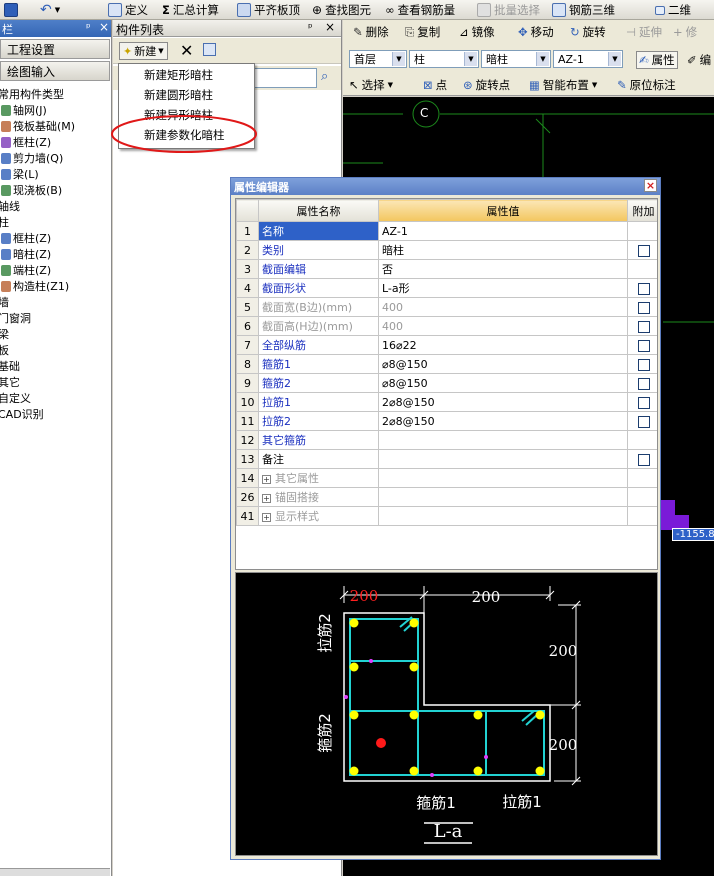 This screenshot has height=876, width=714. I want to click on delete-icon: ✕, so click(186, 50).